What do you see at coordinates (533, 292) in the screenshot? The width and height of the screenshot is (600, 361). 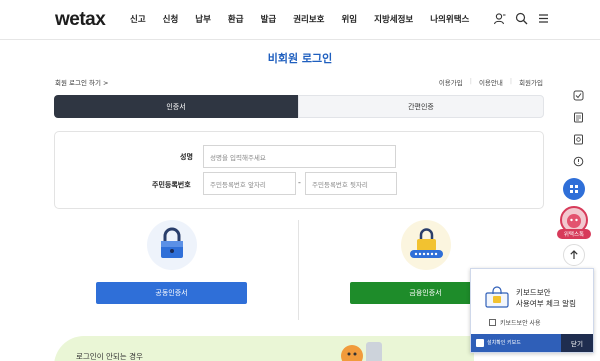 I see `popup-title-line1: 키보드보안` at bounding box center [533, 292].